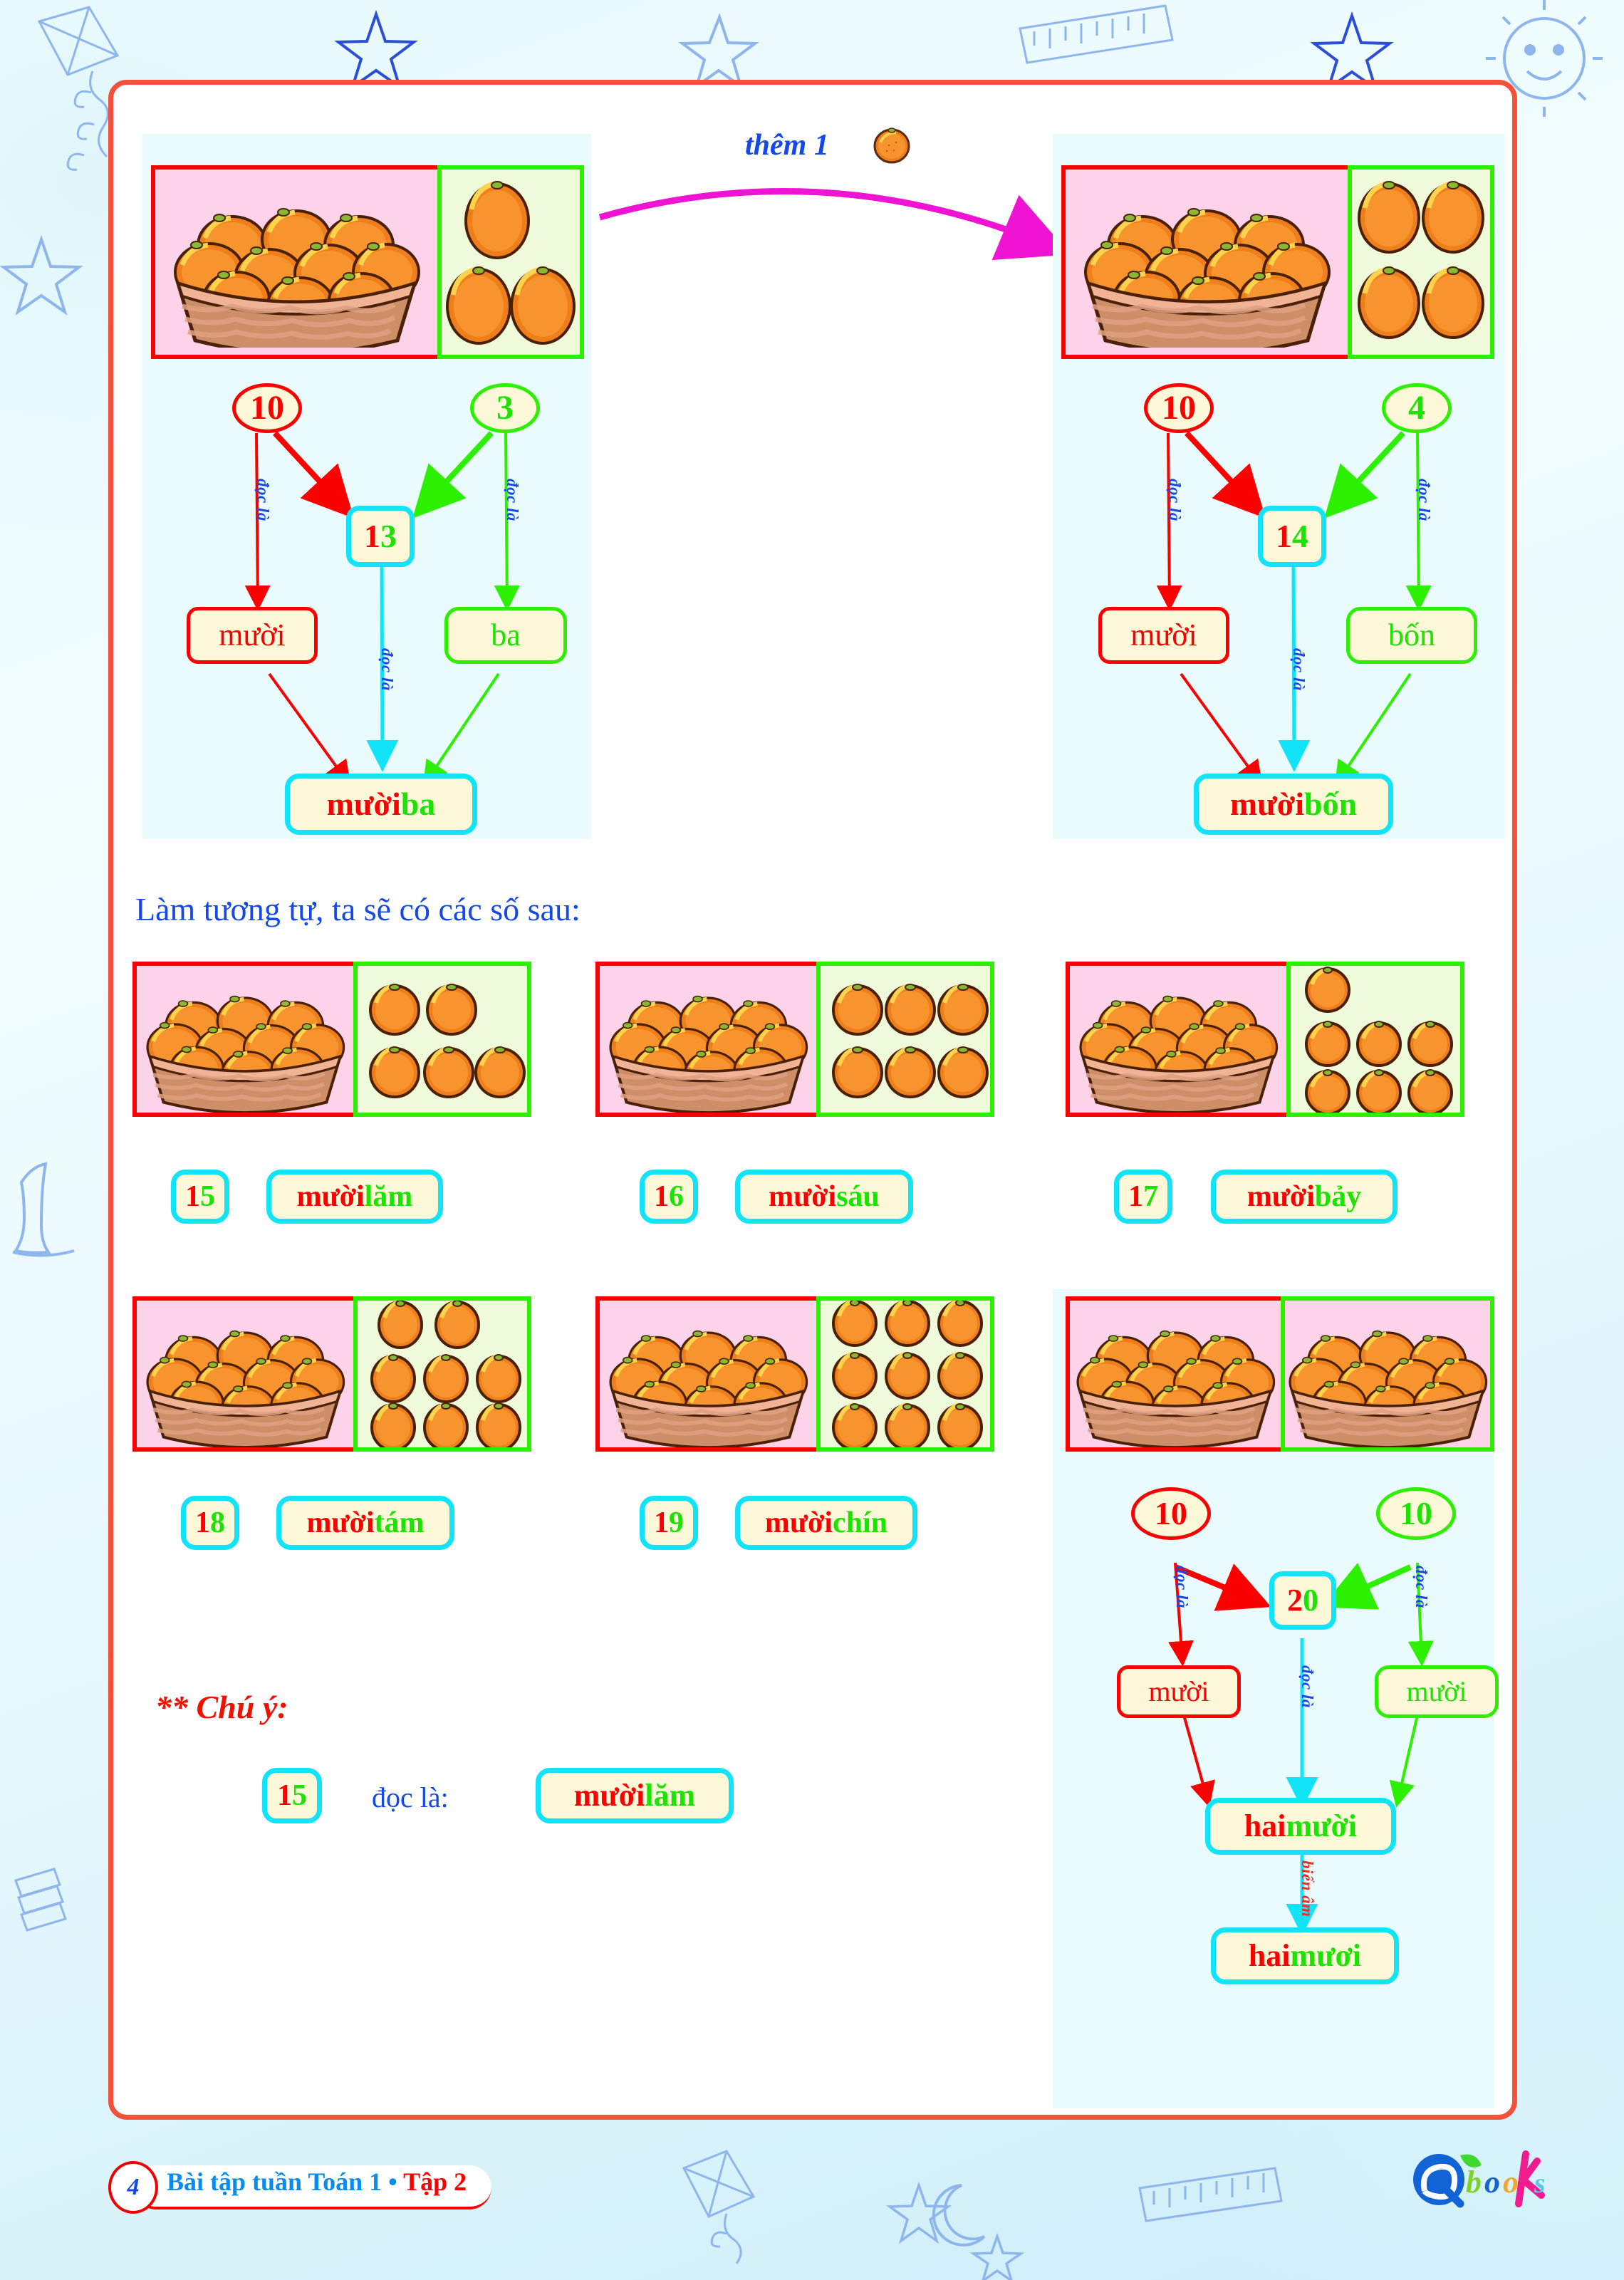 The image size is (1624, 2280). What do you see at coordinates (1540, 2183) in the screenshot?
I see `svg-text: s` at bounding box center [1540, 2183].